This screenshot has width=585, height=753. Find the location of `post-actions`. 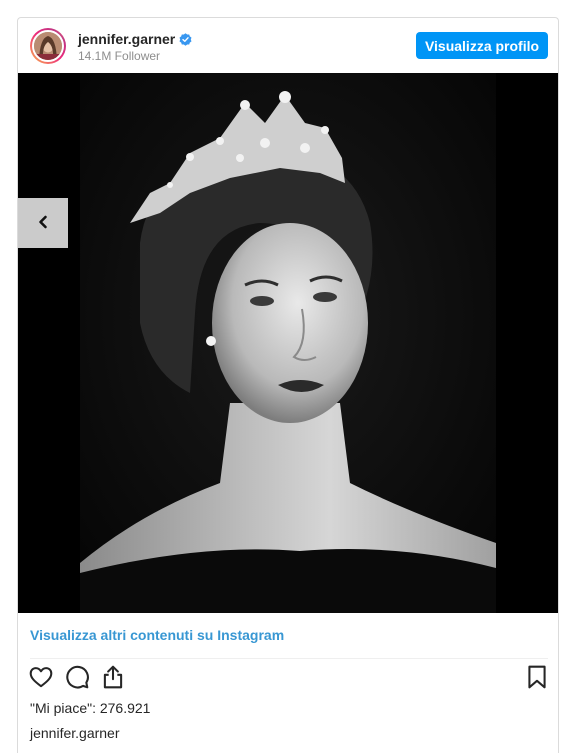

post-actions is located at coordinates (288, 679).